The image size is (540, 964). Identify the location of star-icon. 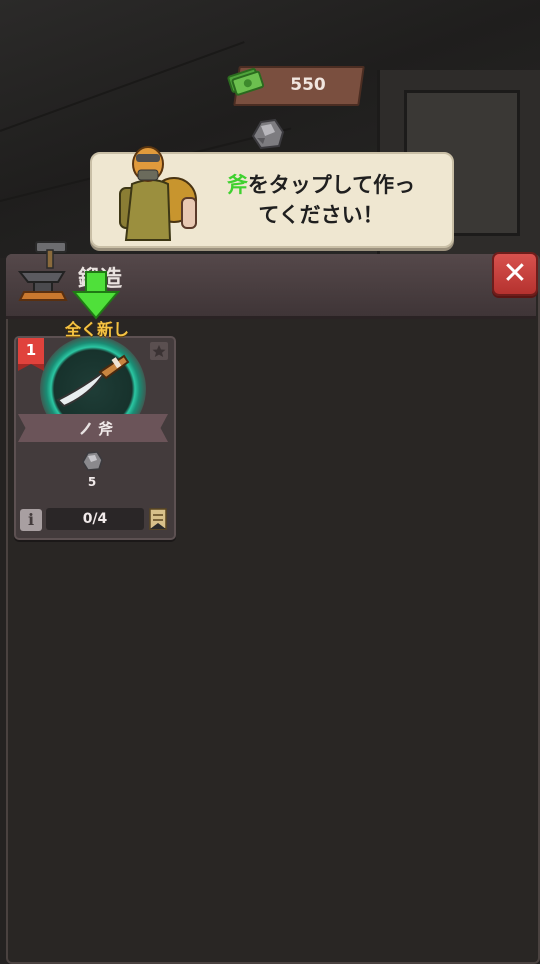
(159, 351).